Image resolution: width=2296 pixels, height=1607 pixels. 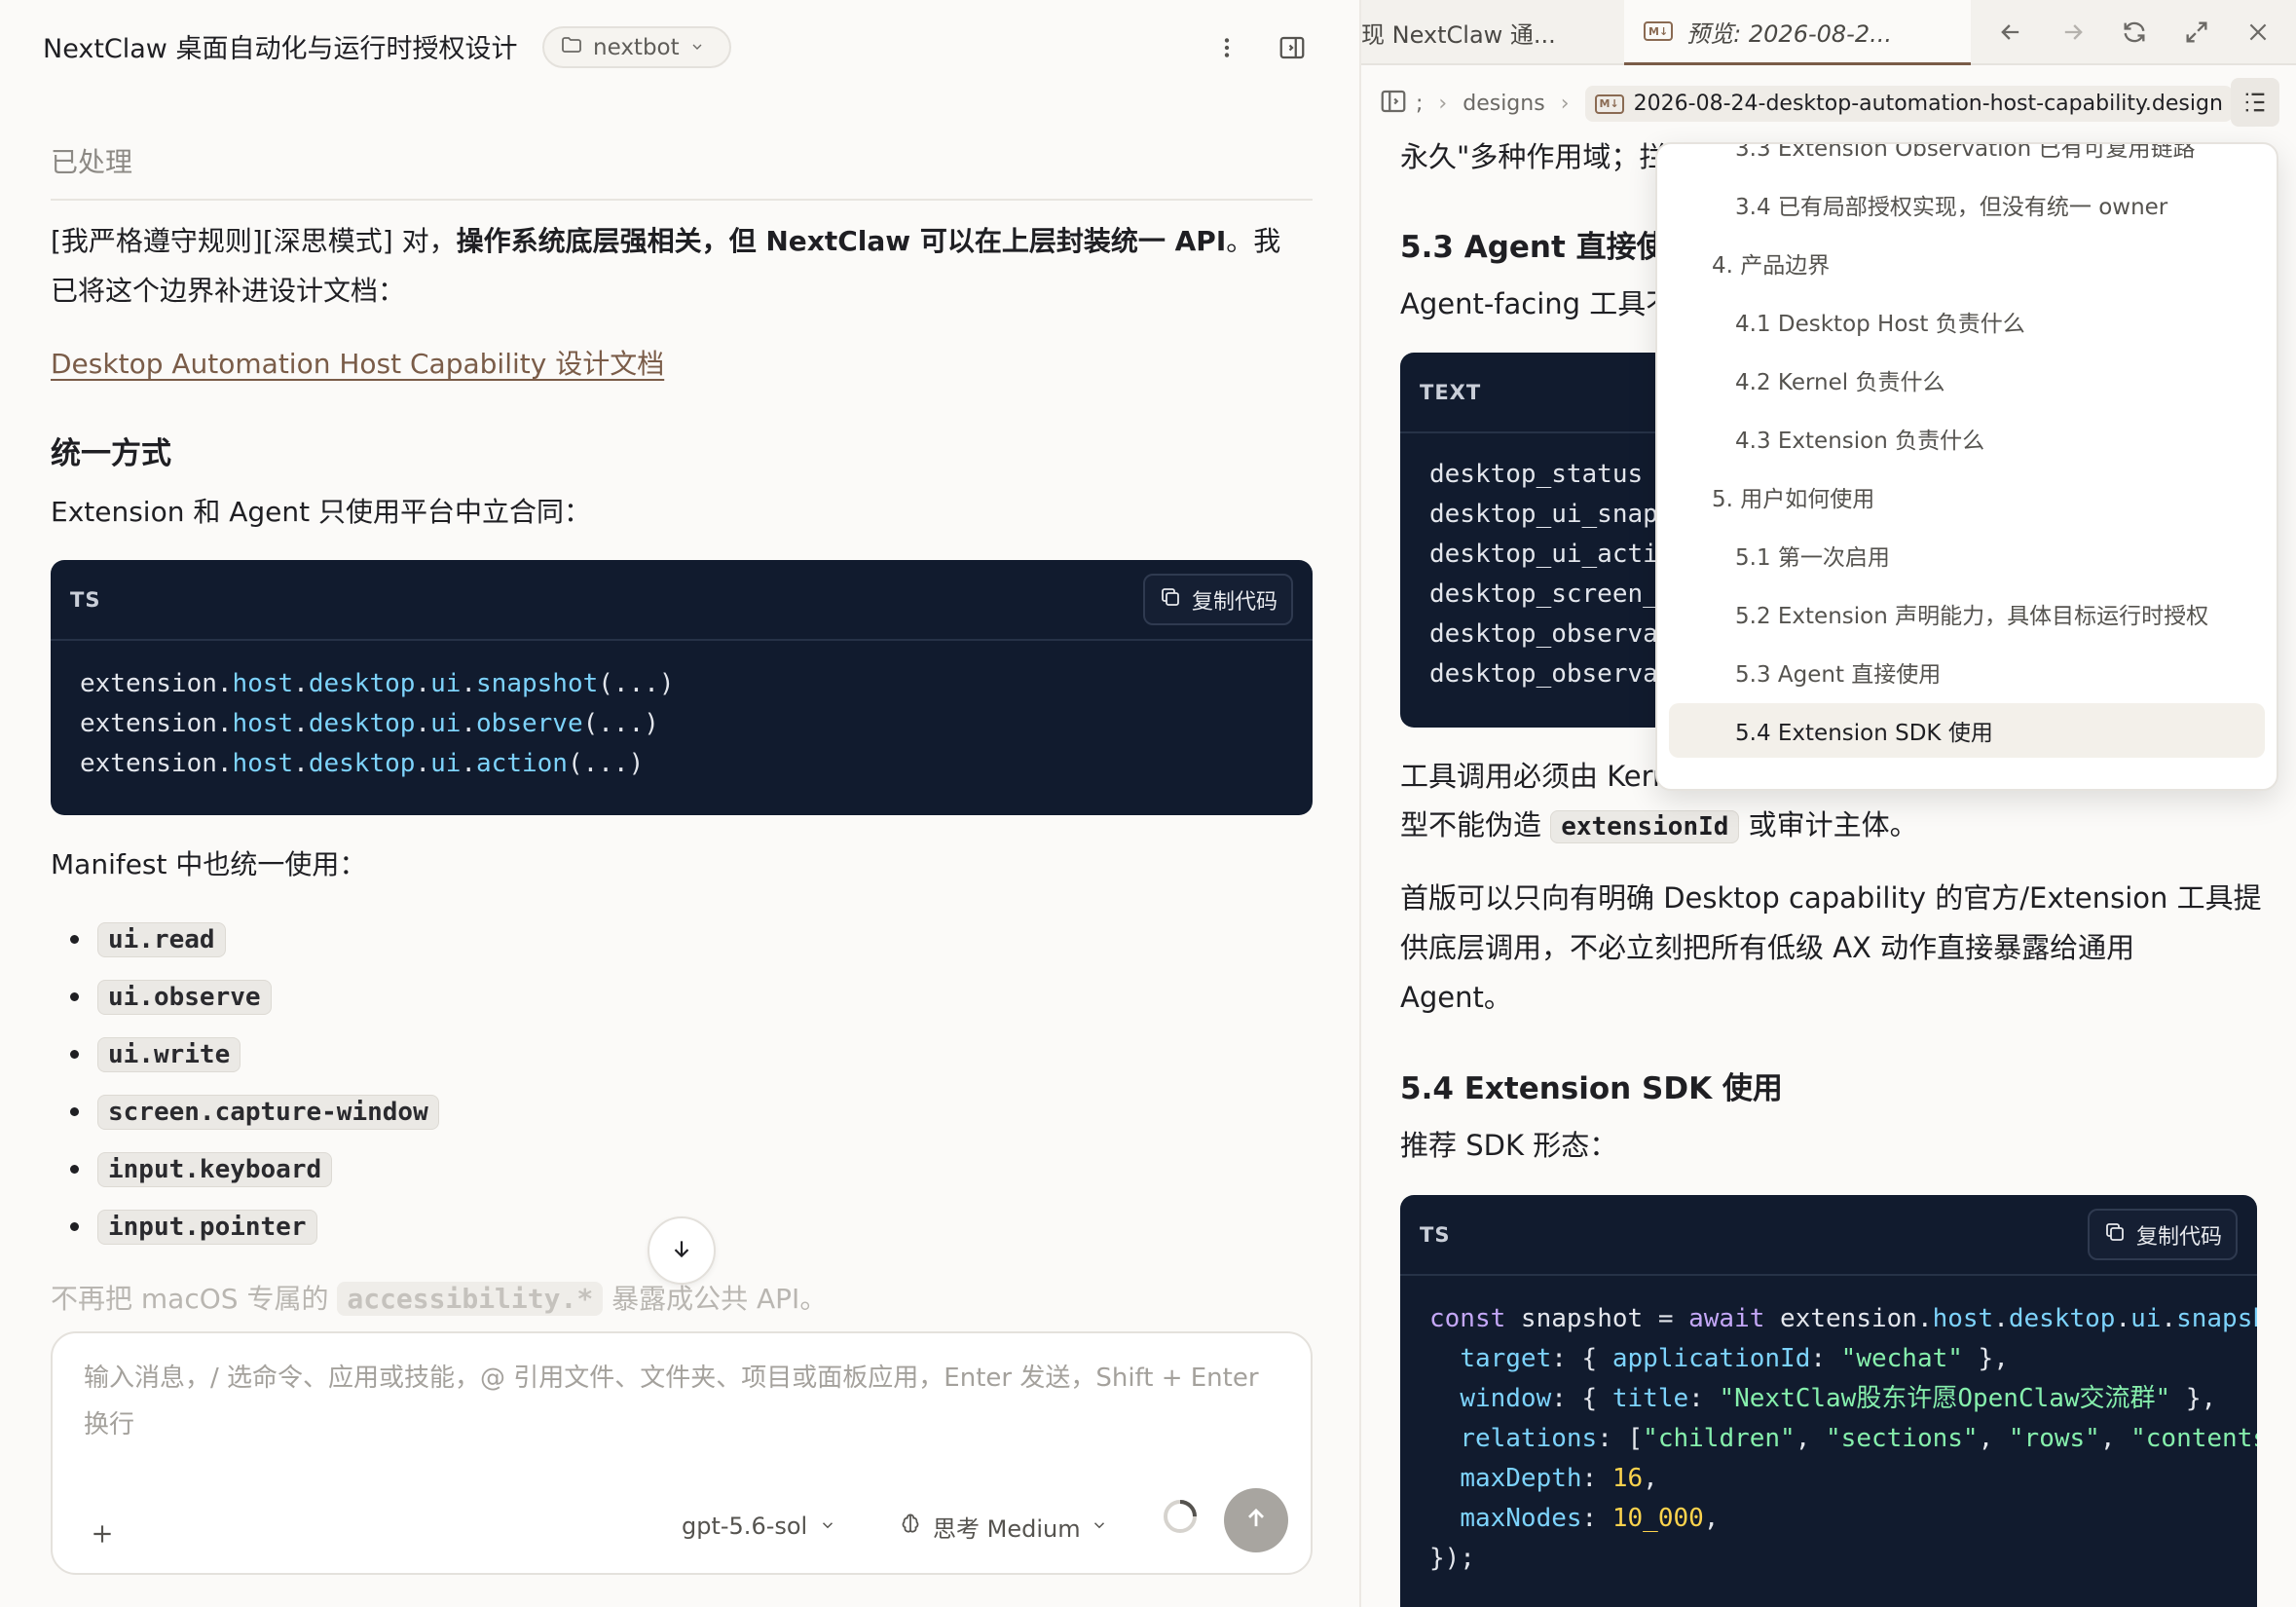 I want to click on toc-item: 5.4 Extension SDK 使用, so click(x=1967, y=730).